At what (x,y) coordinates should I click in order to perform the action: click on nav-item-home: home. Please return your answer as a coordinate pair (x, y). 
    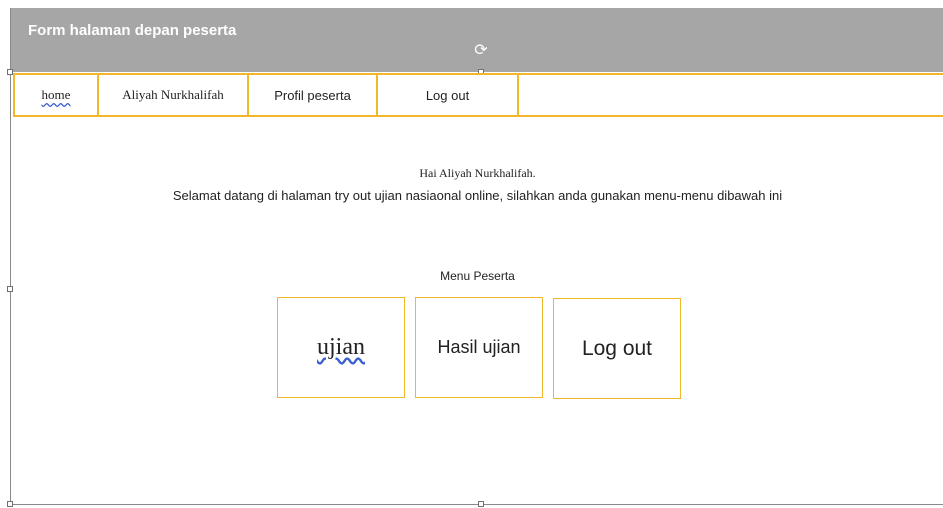
    Looking at the image, I should click on (56, 95).